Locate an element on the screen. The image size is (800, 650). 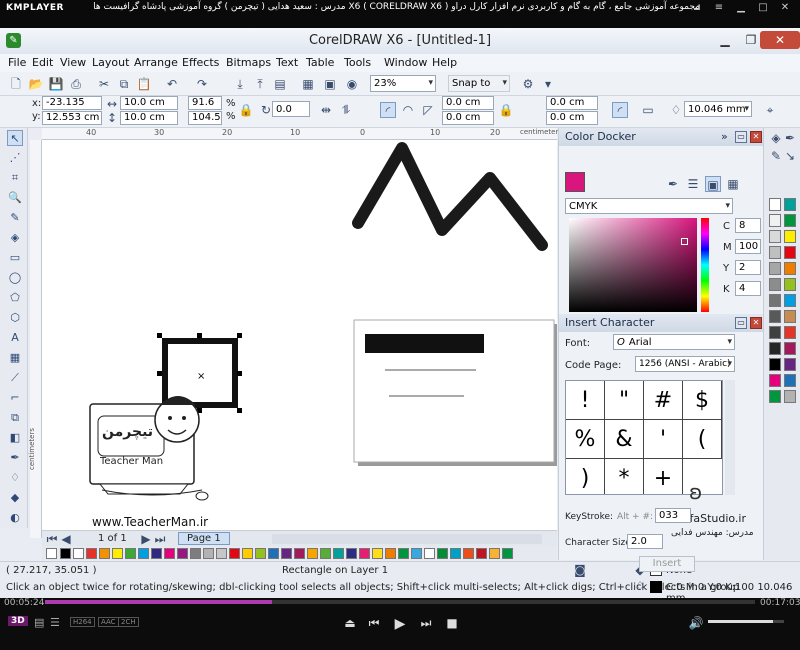
volume-icon: 🔊 is located at coordinates (696, 623).